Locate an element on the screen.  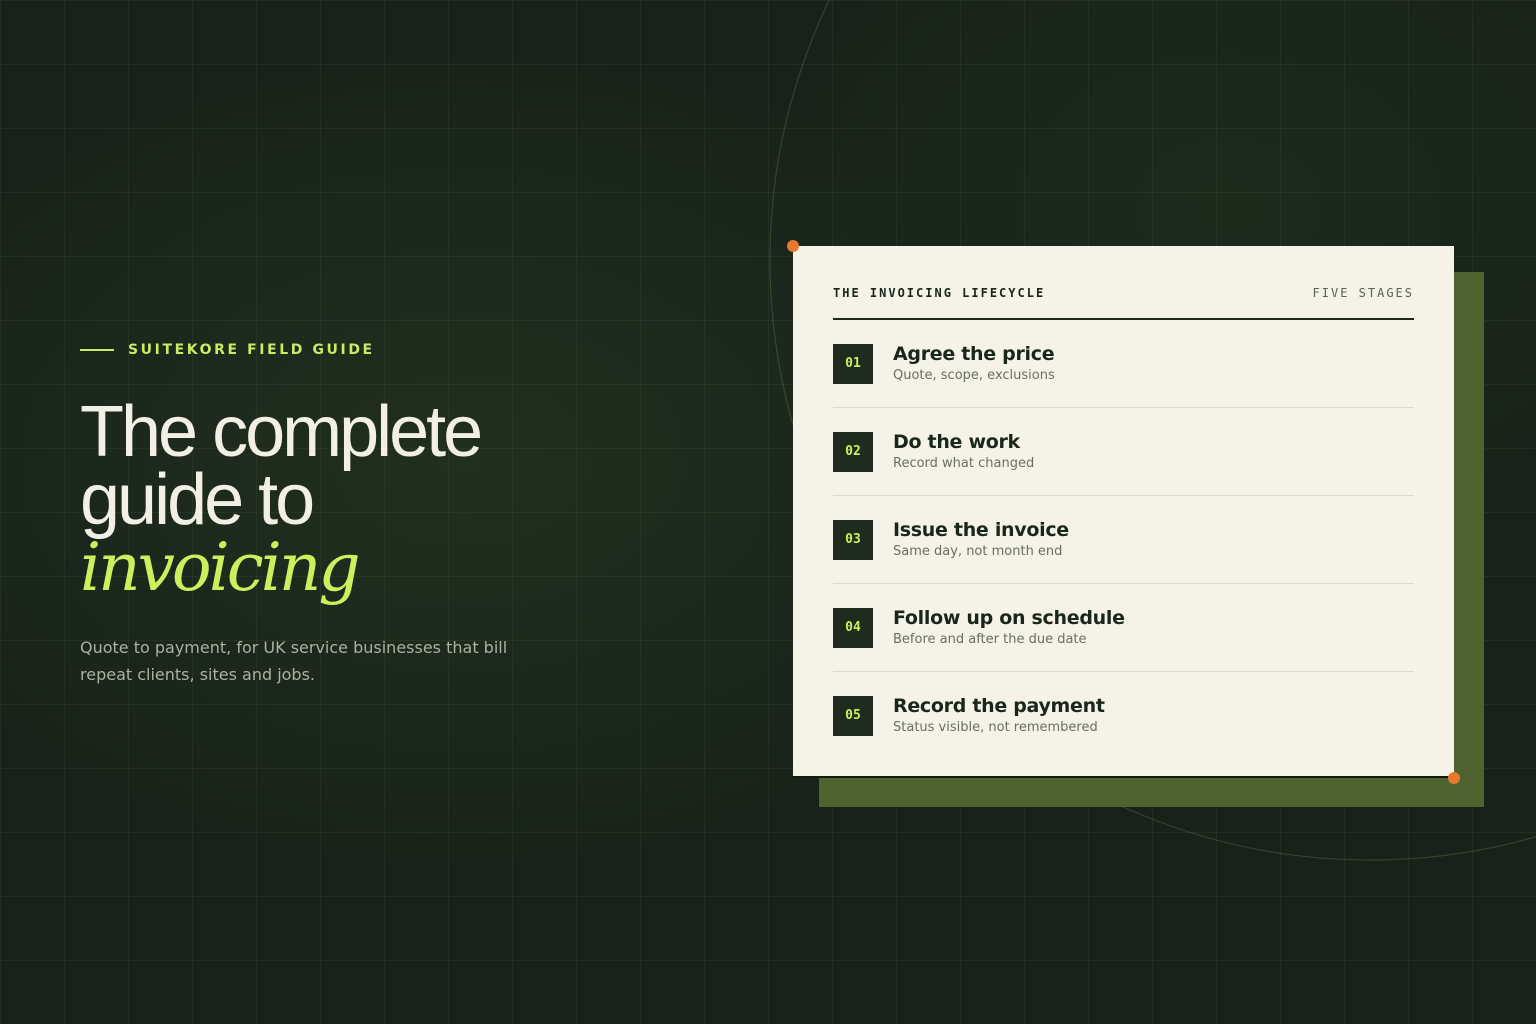
stage-text: Do the work Record what changed is located at coordinates (963, 451).